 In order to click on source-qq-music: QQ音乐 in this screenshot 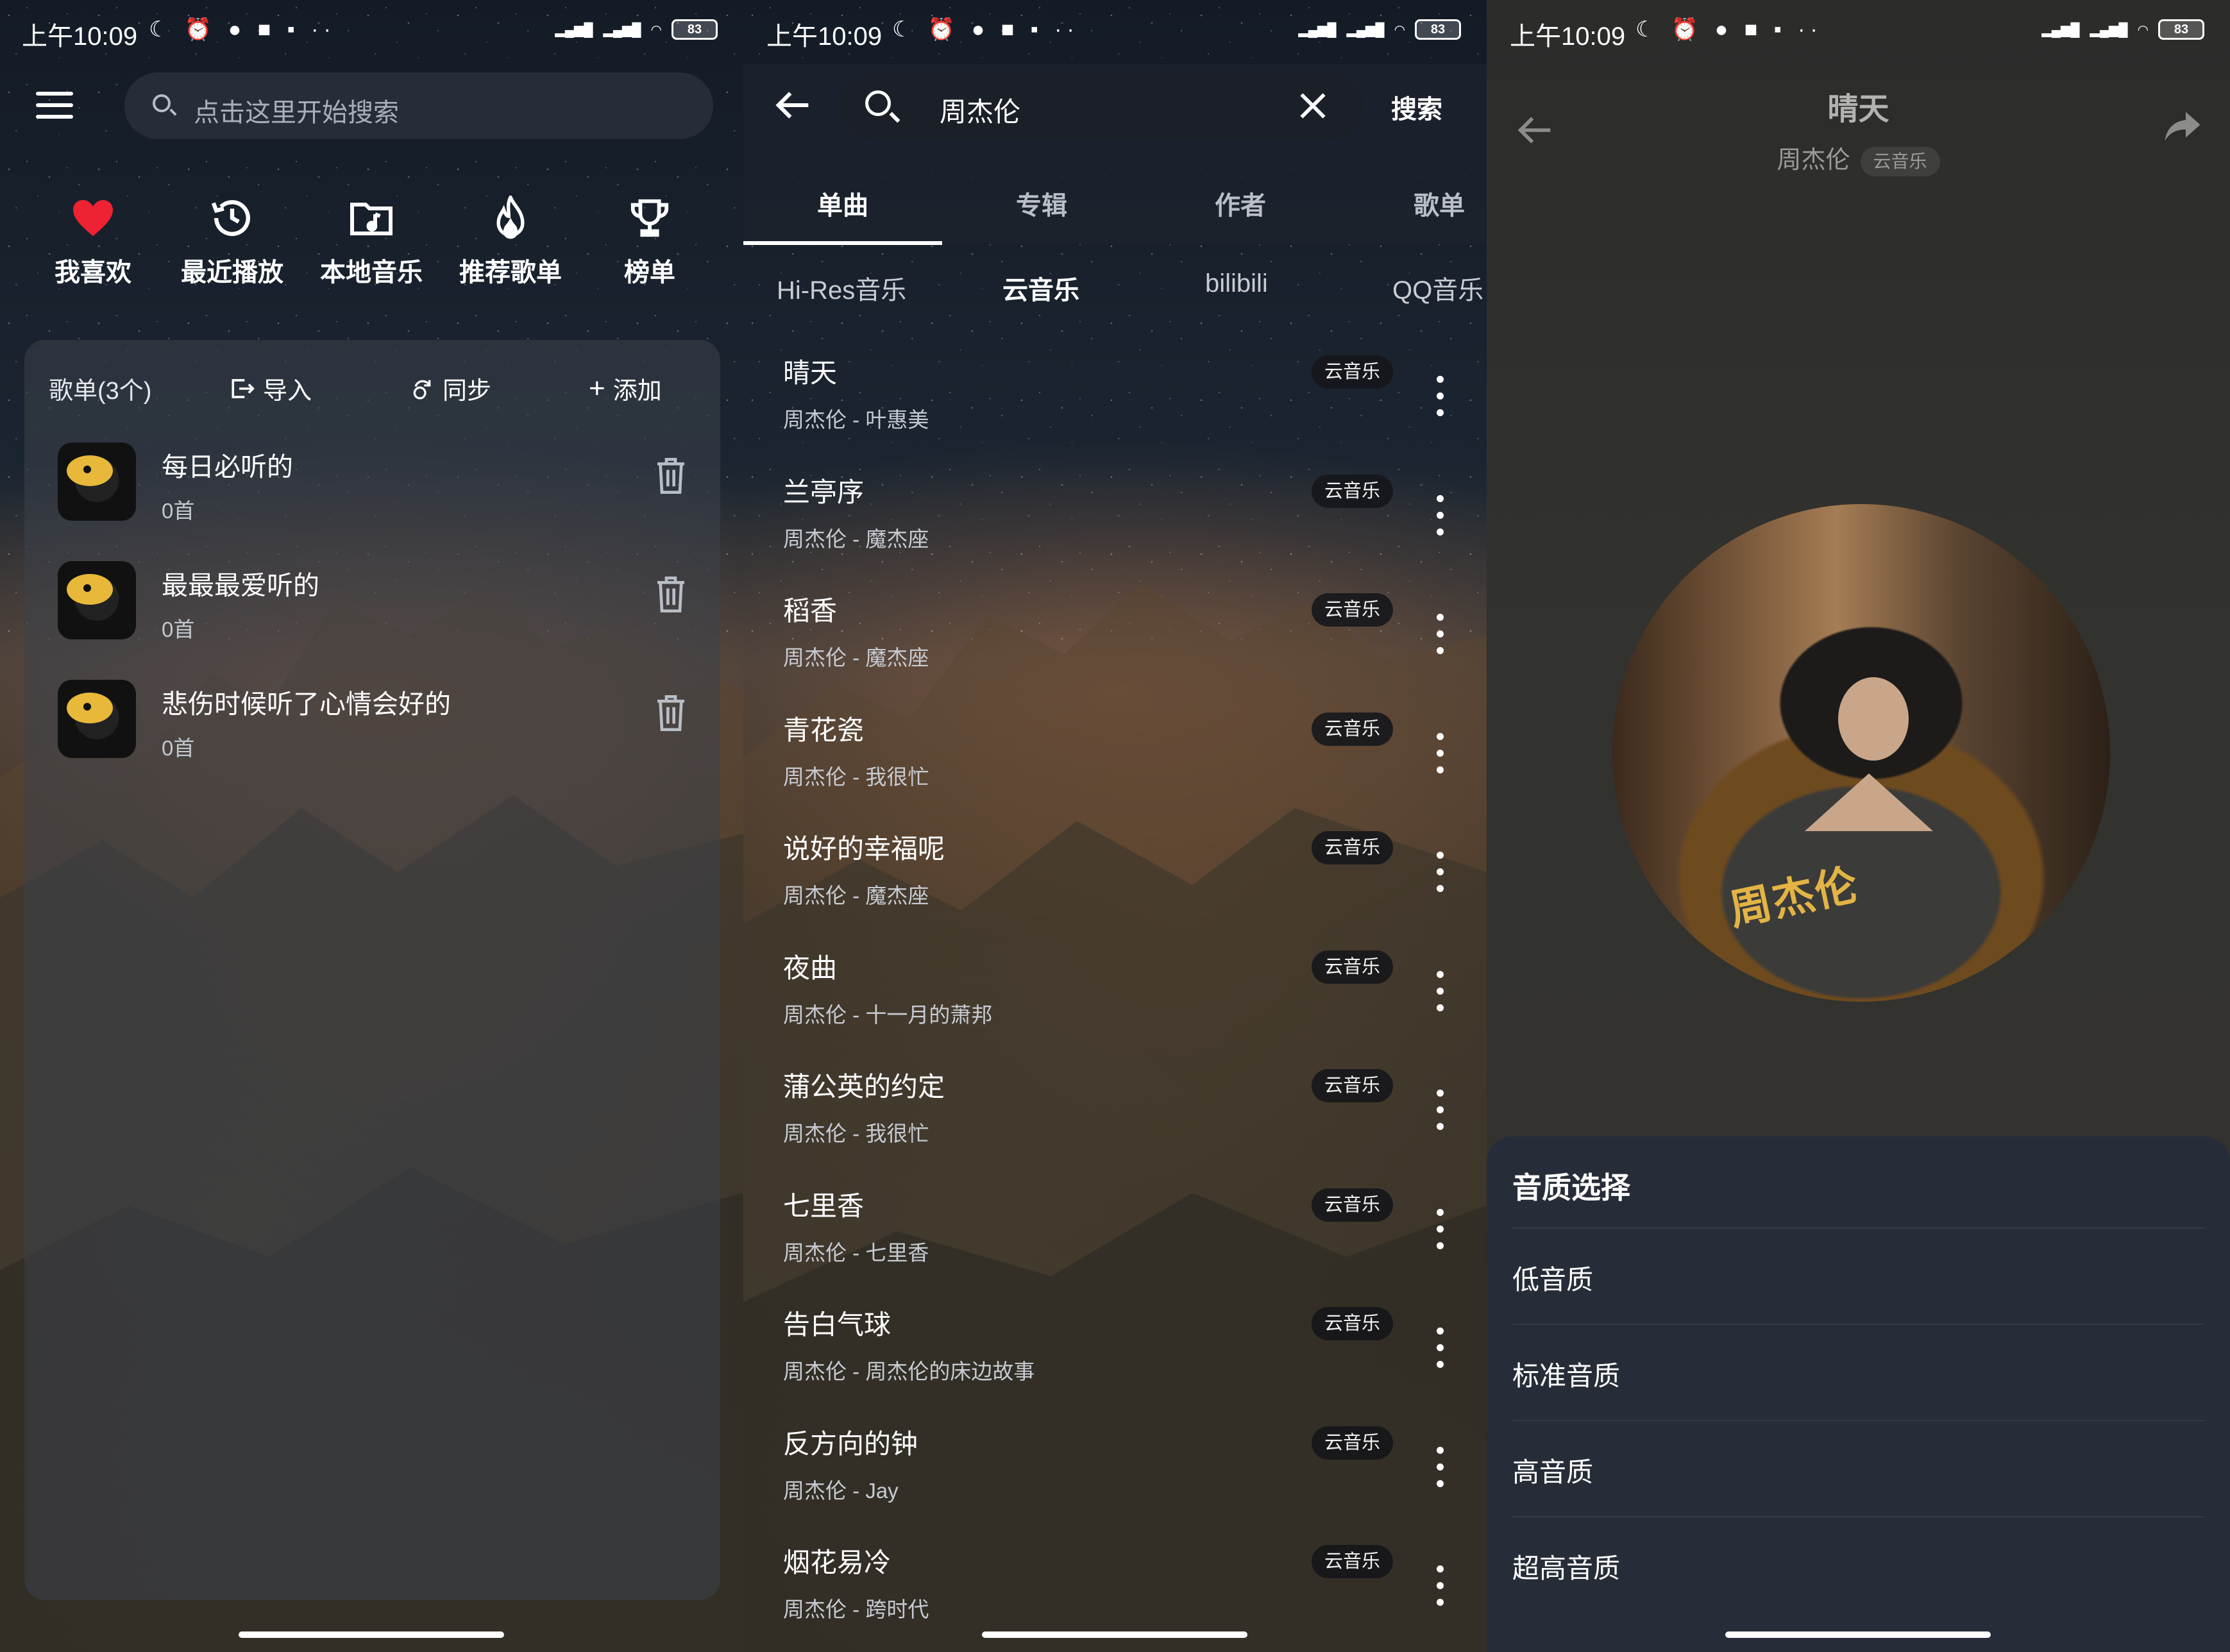, I will do `click(1438, 288)`.